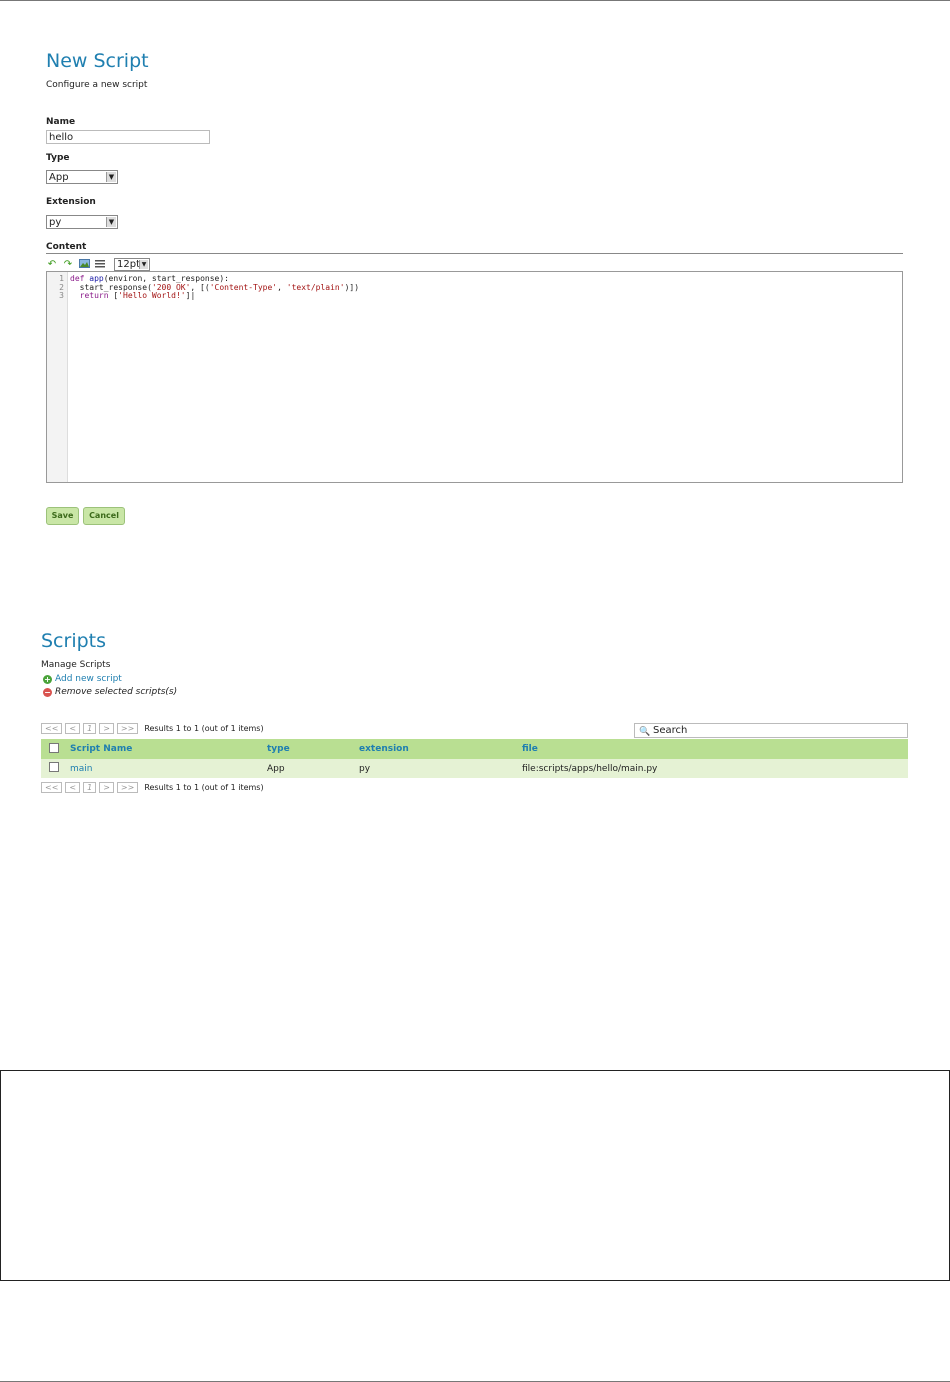  Describe the element at coordinates (104, 516) in the screenshot. I see `cancel-button: Cancel` at that location.